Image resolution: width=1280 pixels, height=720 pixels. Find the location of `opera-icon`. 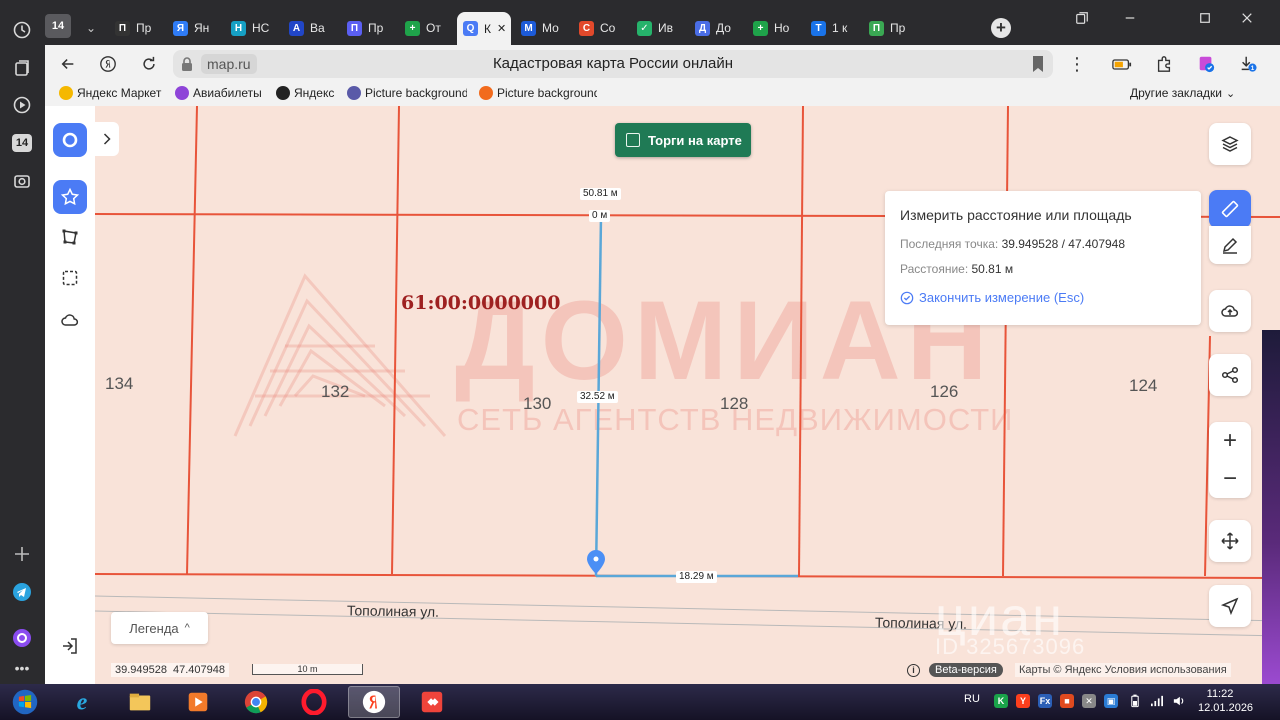

opera-icon is located at coordinates (314, 702).